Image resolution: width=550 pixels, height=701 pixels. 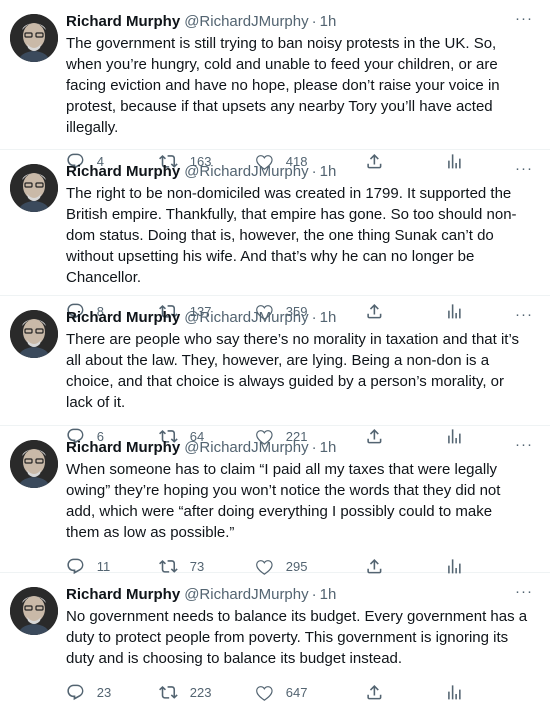 What do you see at coordinates (454, 692) in the screenshot?
I see `analytics-icon` at bounding box center [454, 692].